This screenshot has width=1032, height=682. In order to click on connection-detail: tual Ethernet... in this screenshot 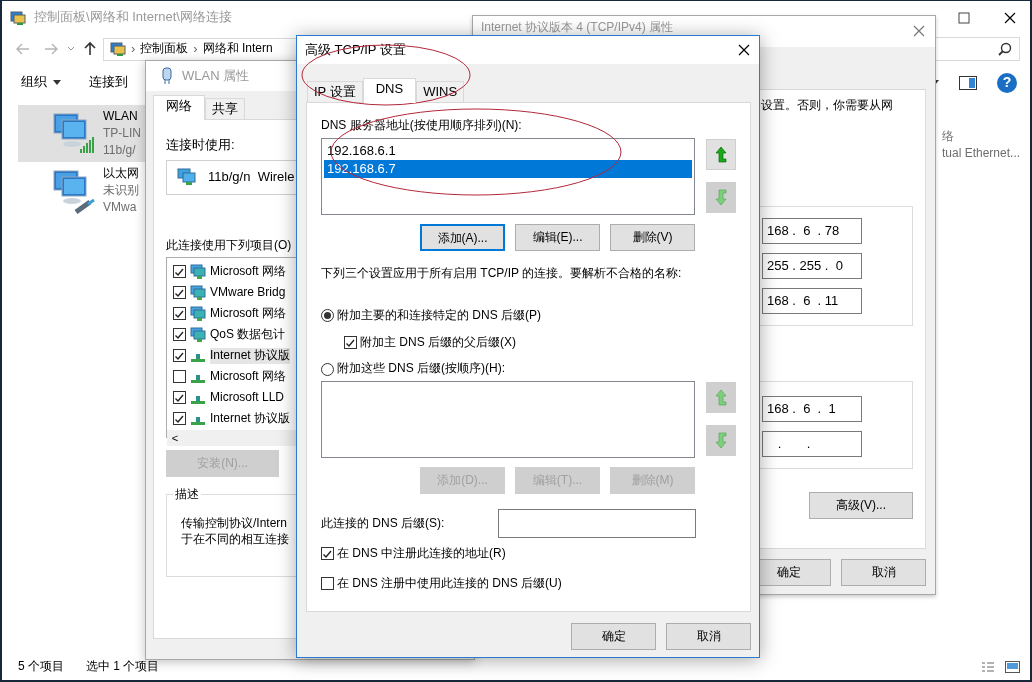, I will do `click(981, 153)`.